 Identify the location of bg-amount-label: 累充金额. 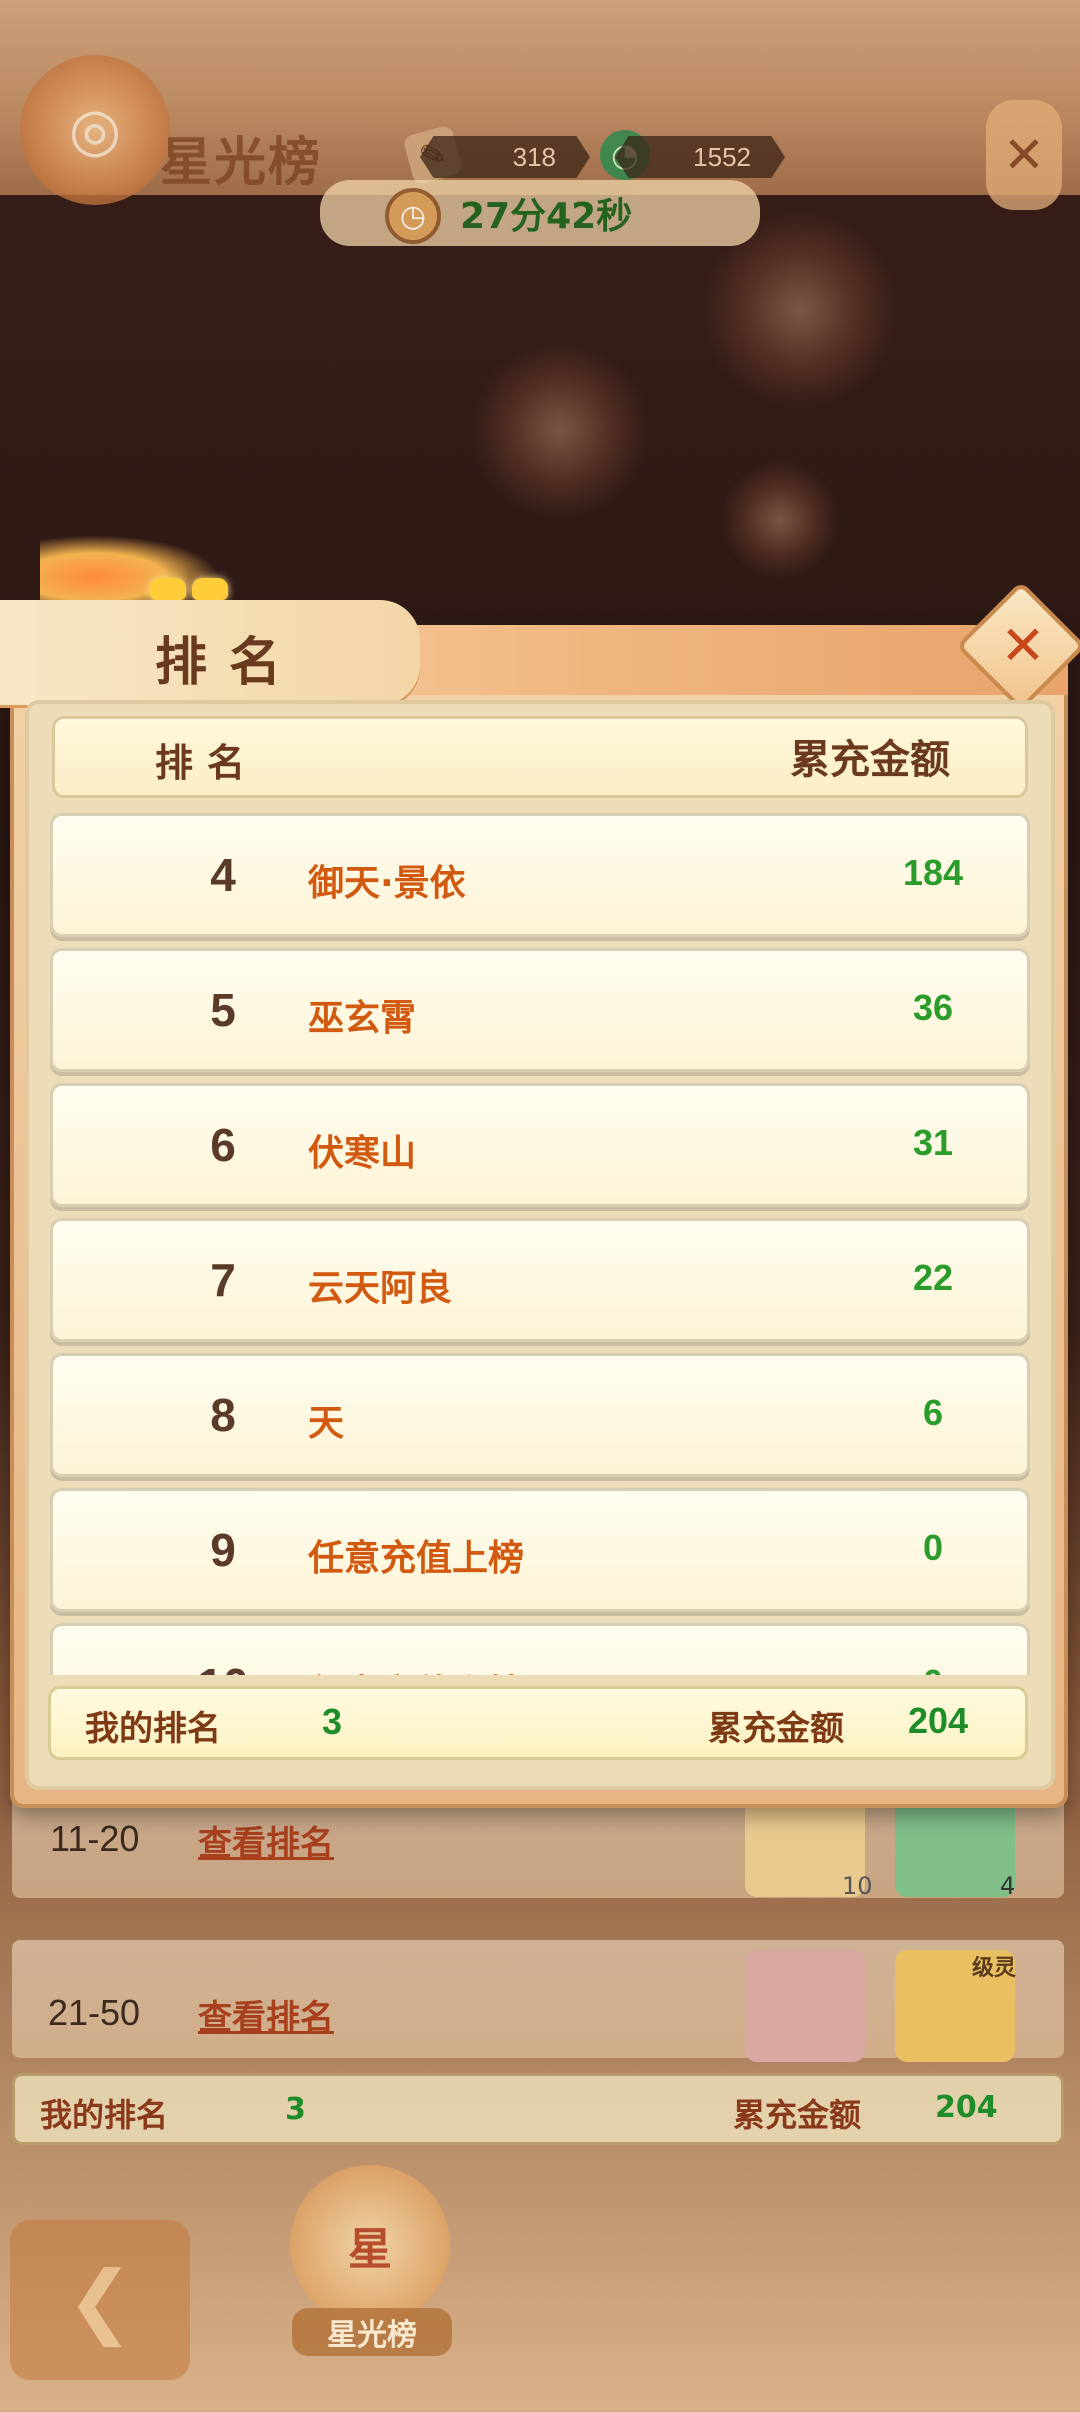
(797, 2115).